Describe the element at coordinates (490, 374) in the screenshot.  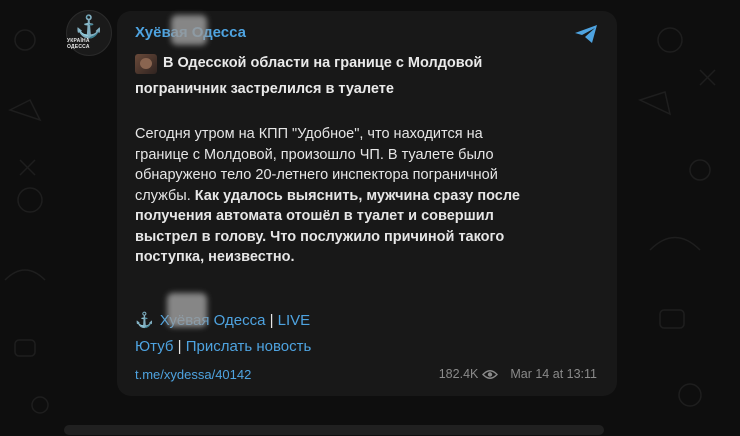
I see `eye-icon` at that location.